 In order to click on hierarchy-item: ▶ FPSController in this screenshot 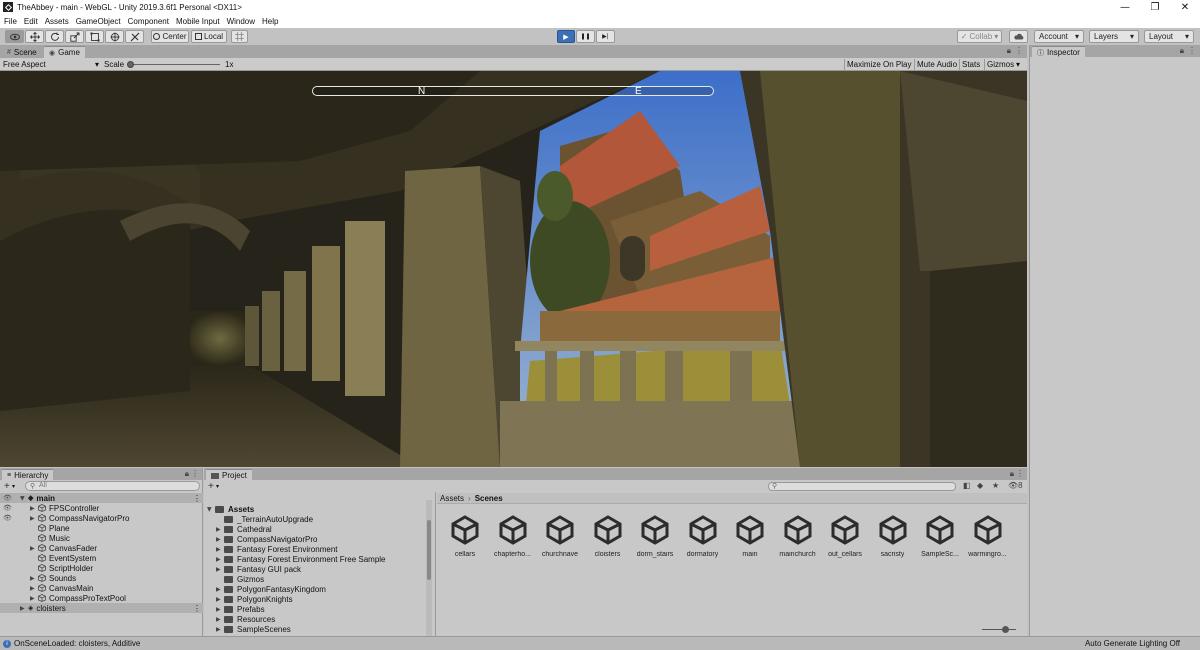, I will do `click(64, 508)`.